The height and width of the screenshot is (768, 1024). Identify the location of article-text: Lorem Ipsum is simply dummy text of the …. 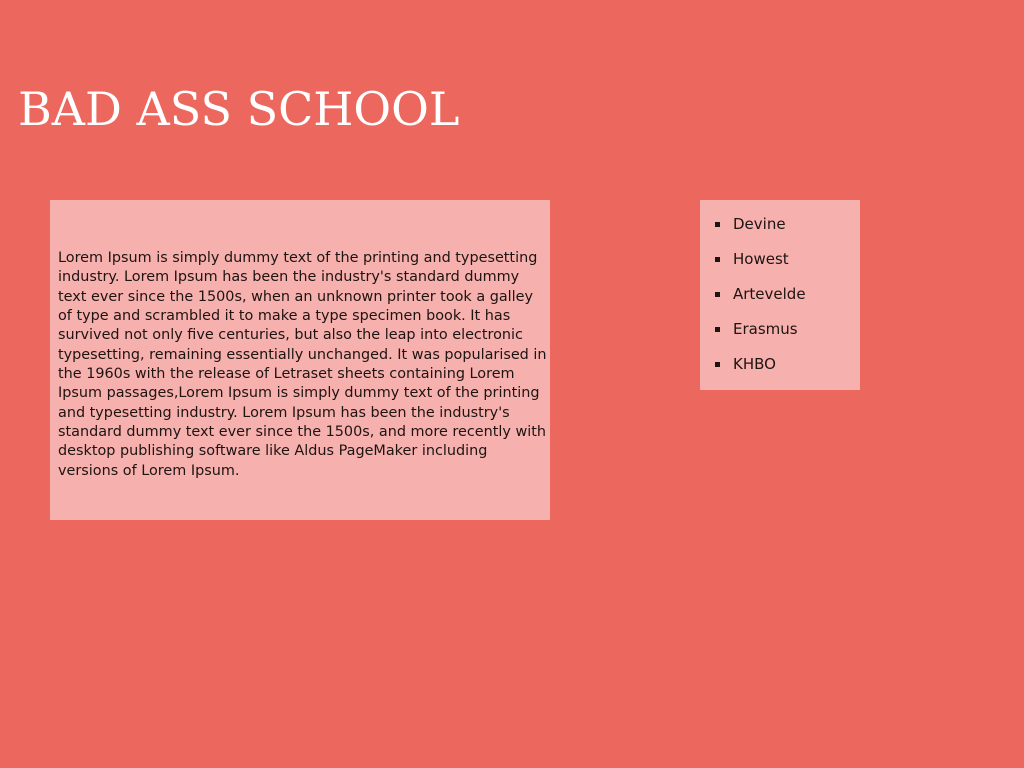
(302, 364).